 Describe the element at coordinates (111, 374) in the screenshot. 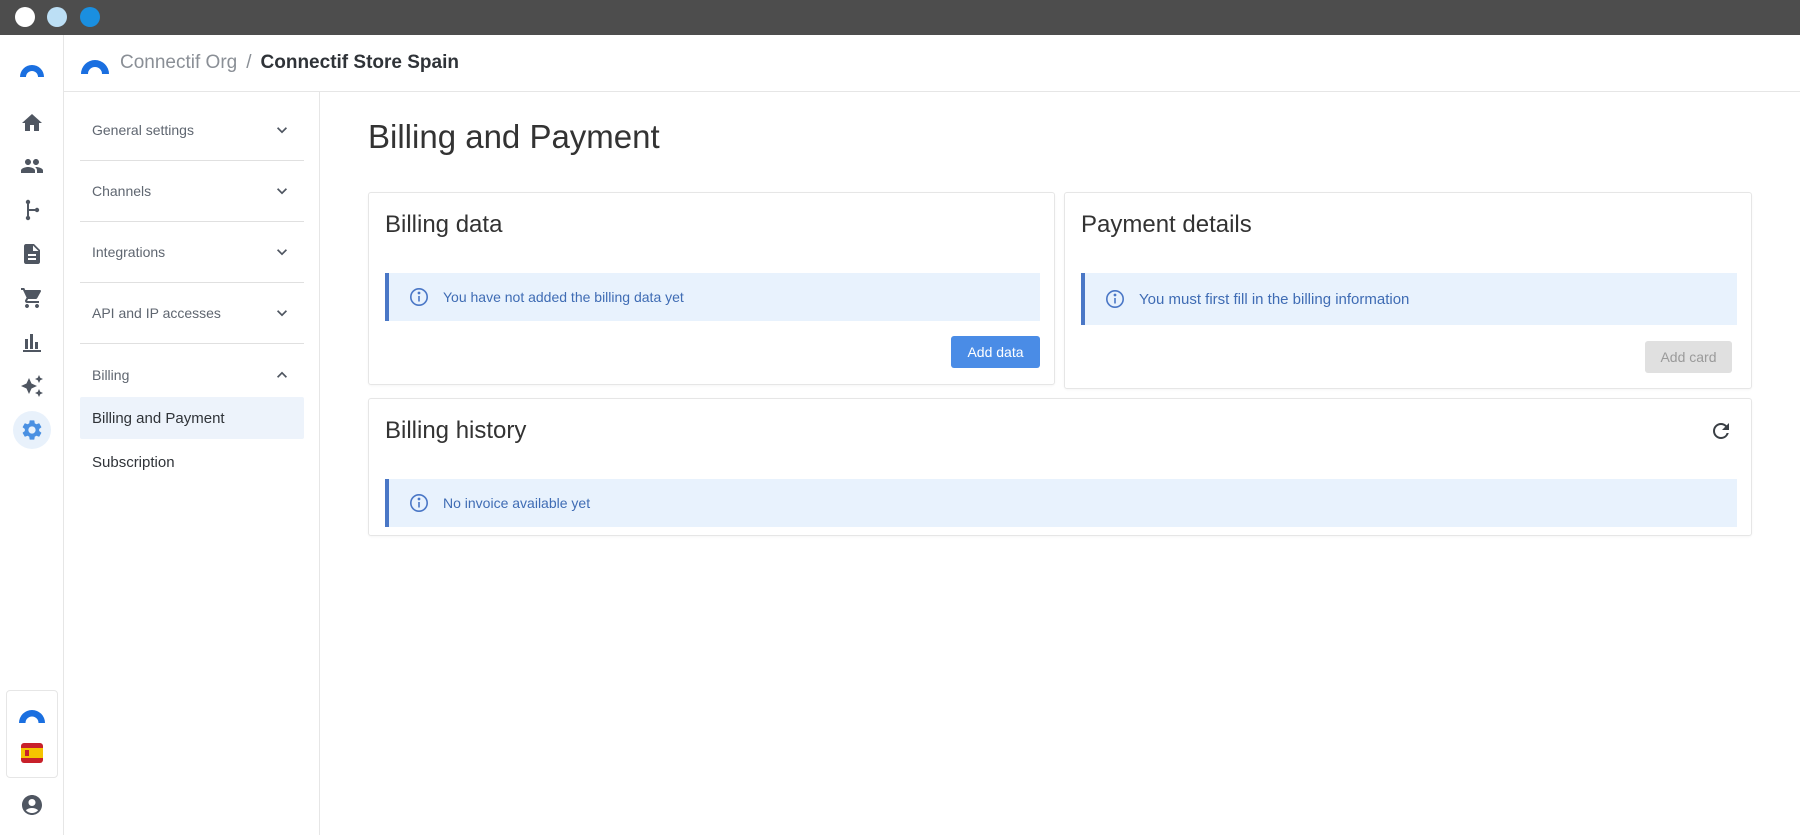

I see `subnav-group-label: Billing` at that location.